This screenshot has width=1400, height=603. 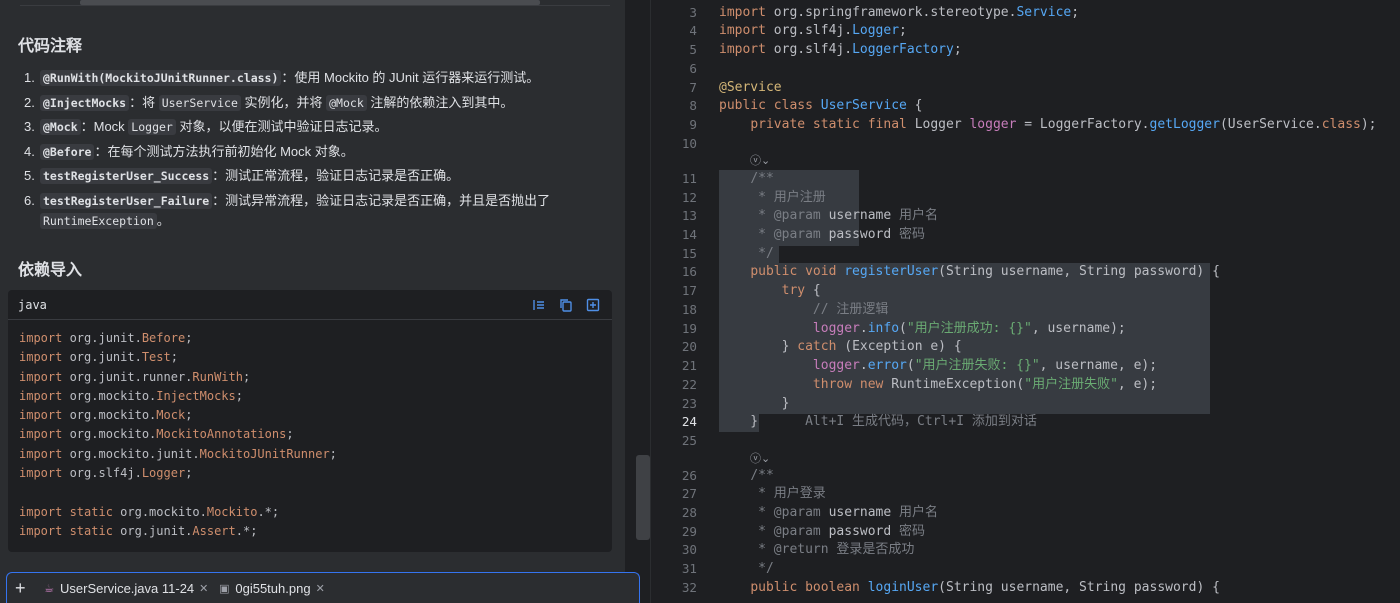 What do you see at coordinates (1083, 124) in the screenshot?
I see `code-token: = LoggerFactory.` at bounding box center [1083, 124].